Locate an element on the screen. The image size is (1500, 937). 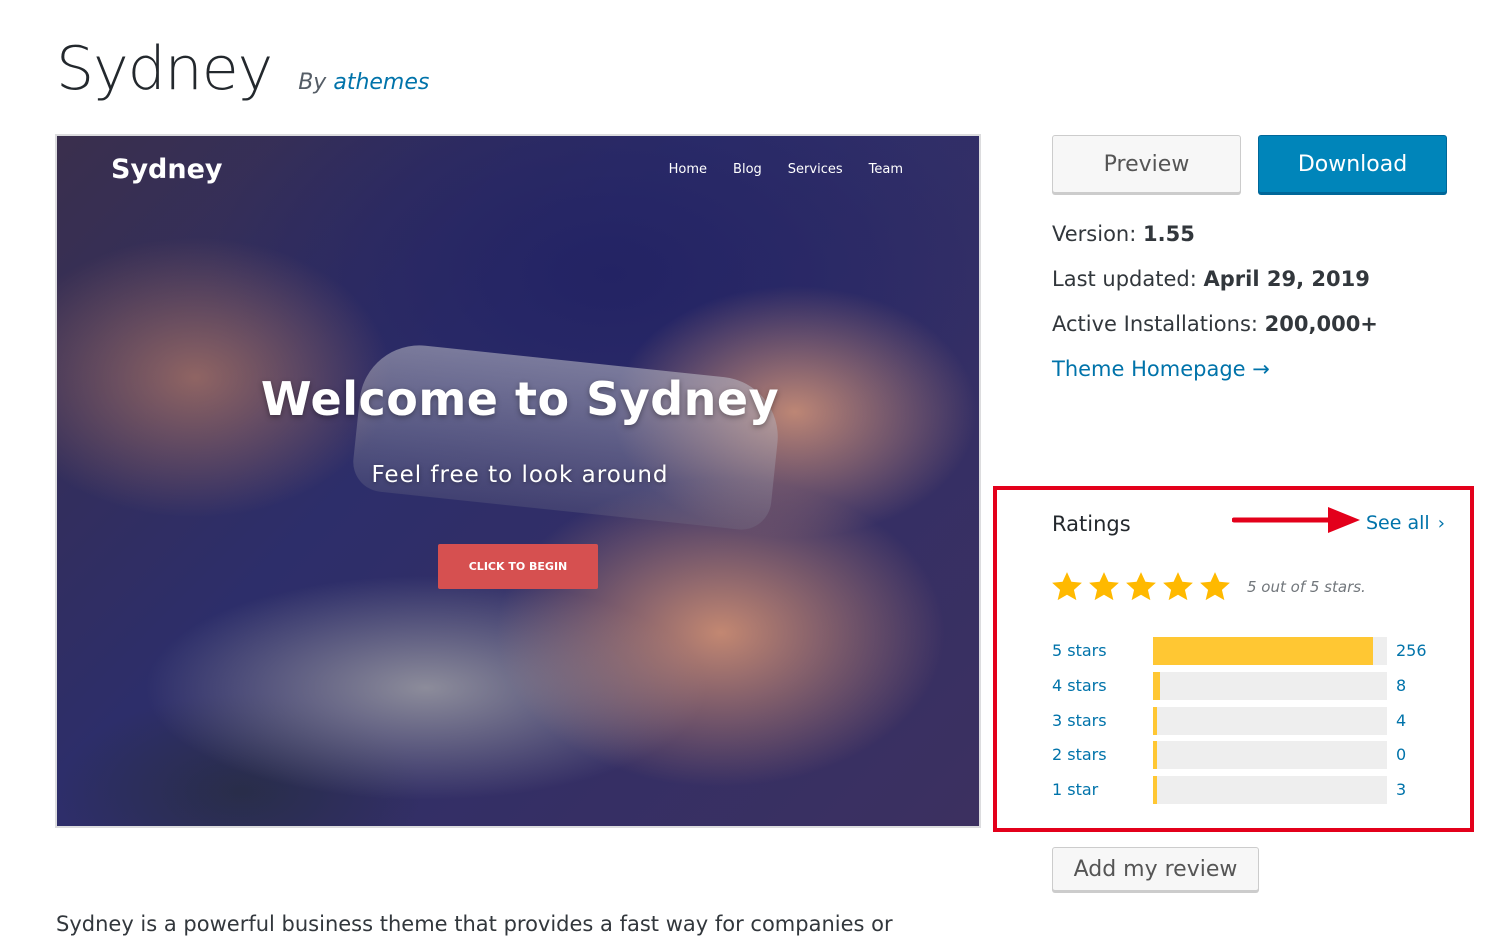
rating-count-5: 256 is located at coordinates (1411, 650).